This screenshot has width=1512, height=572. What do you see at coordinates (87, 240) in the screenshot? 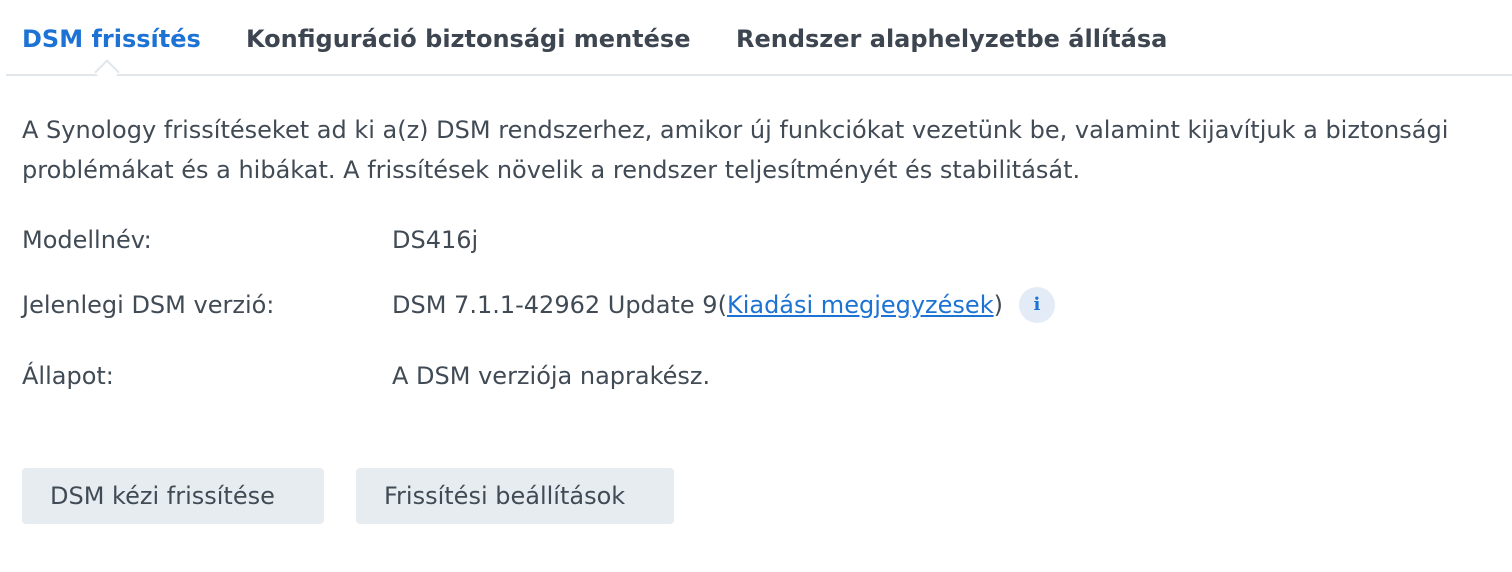
I see `model-label: Modellnév:` at bounding box center [87, 240].